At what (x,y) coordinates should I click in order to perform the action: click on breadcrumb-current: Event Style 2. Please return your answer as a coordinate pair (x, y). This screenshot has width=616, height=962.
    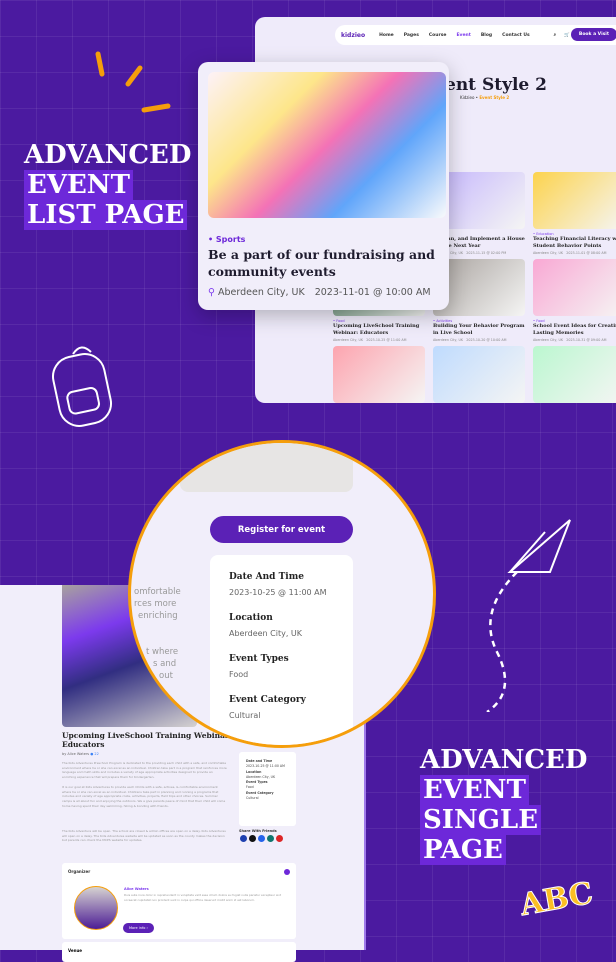
    Looking at the image, I should click on (494, 97).